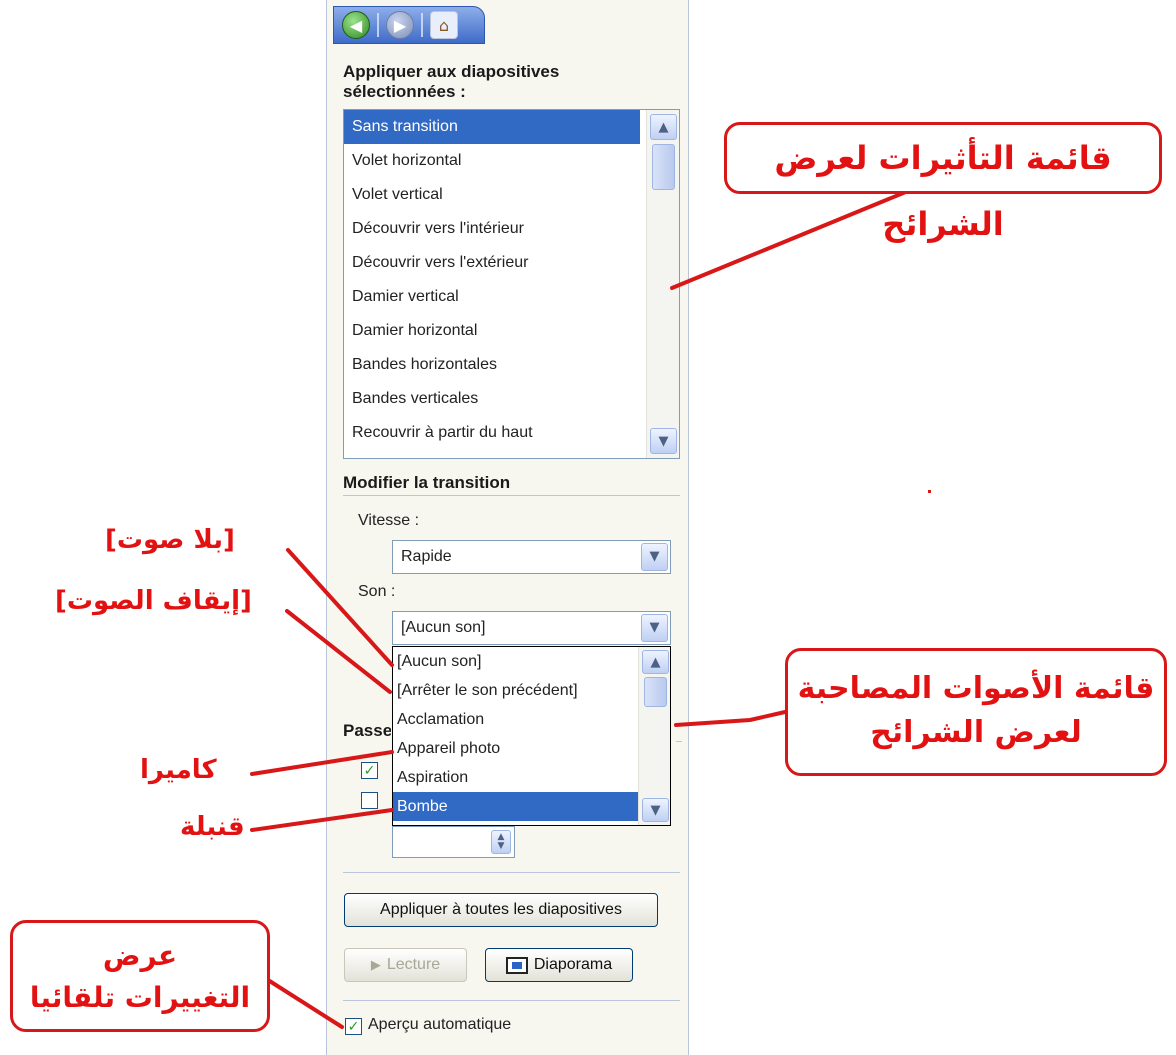 This screenshot has height=1055, width=1176. I want to click on auto-preview-callout-line1: عرض, so click(140, 955).